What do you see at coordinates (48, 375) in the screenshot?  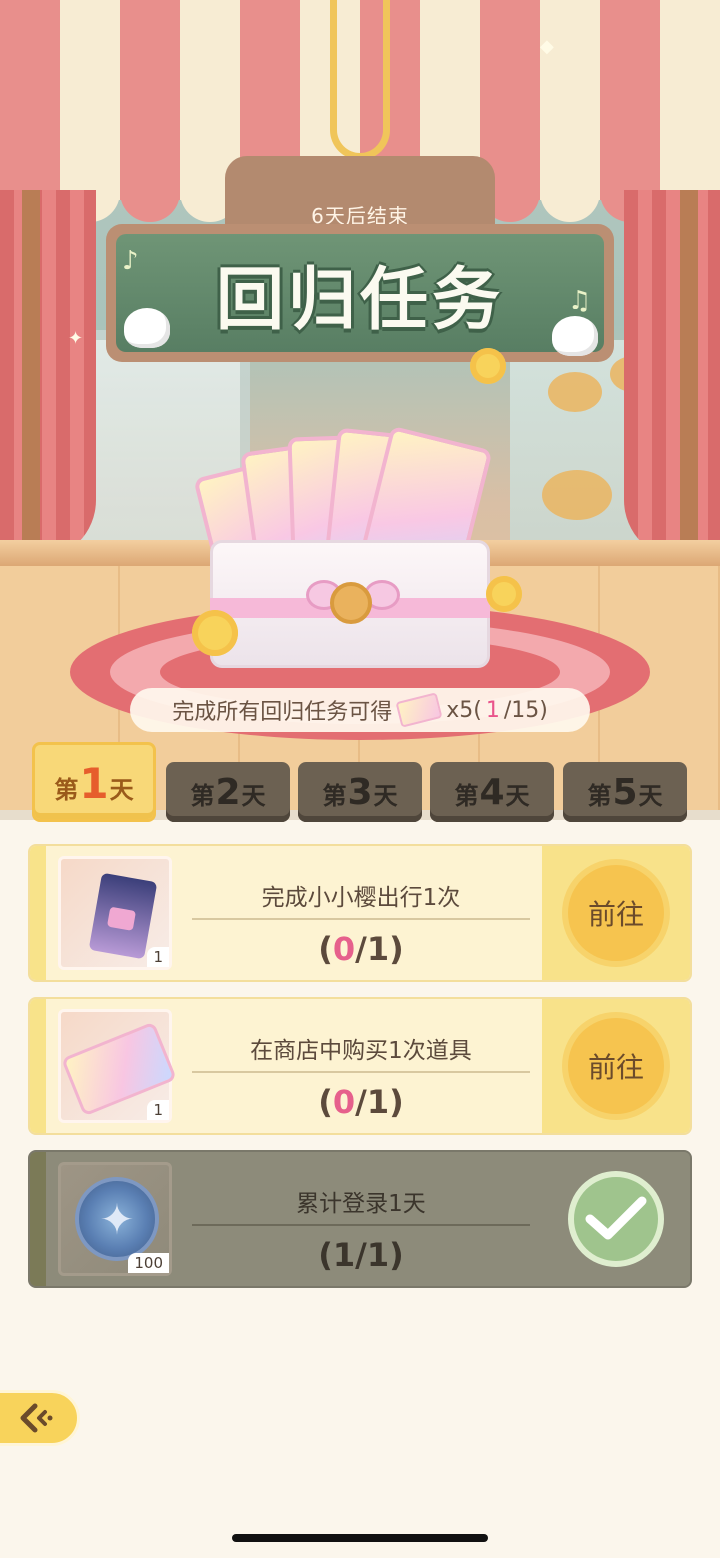 I see `left-curtain` at bounding box center [48, 375].